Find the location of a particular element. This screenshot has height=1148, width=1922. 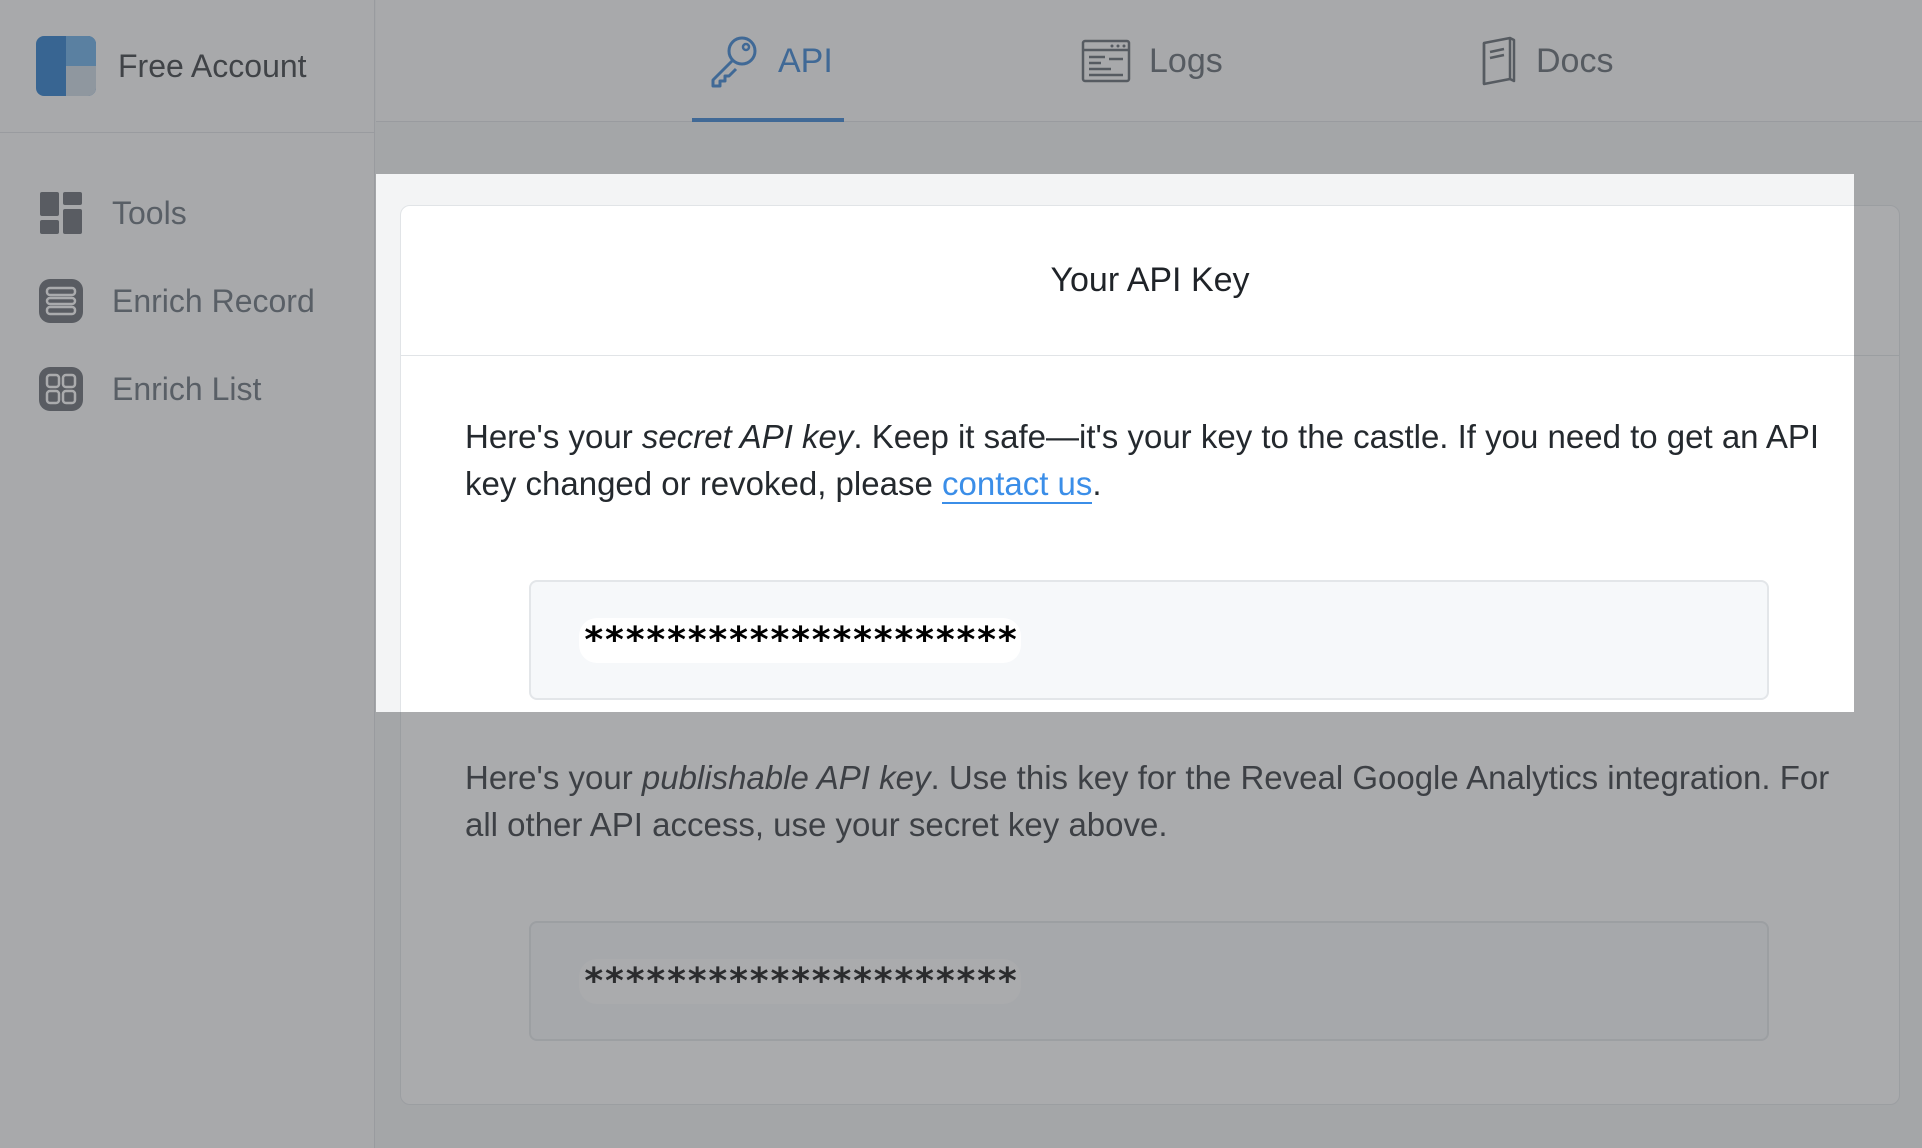

key-icon is located at coordinates (734, 62).